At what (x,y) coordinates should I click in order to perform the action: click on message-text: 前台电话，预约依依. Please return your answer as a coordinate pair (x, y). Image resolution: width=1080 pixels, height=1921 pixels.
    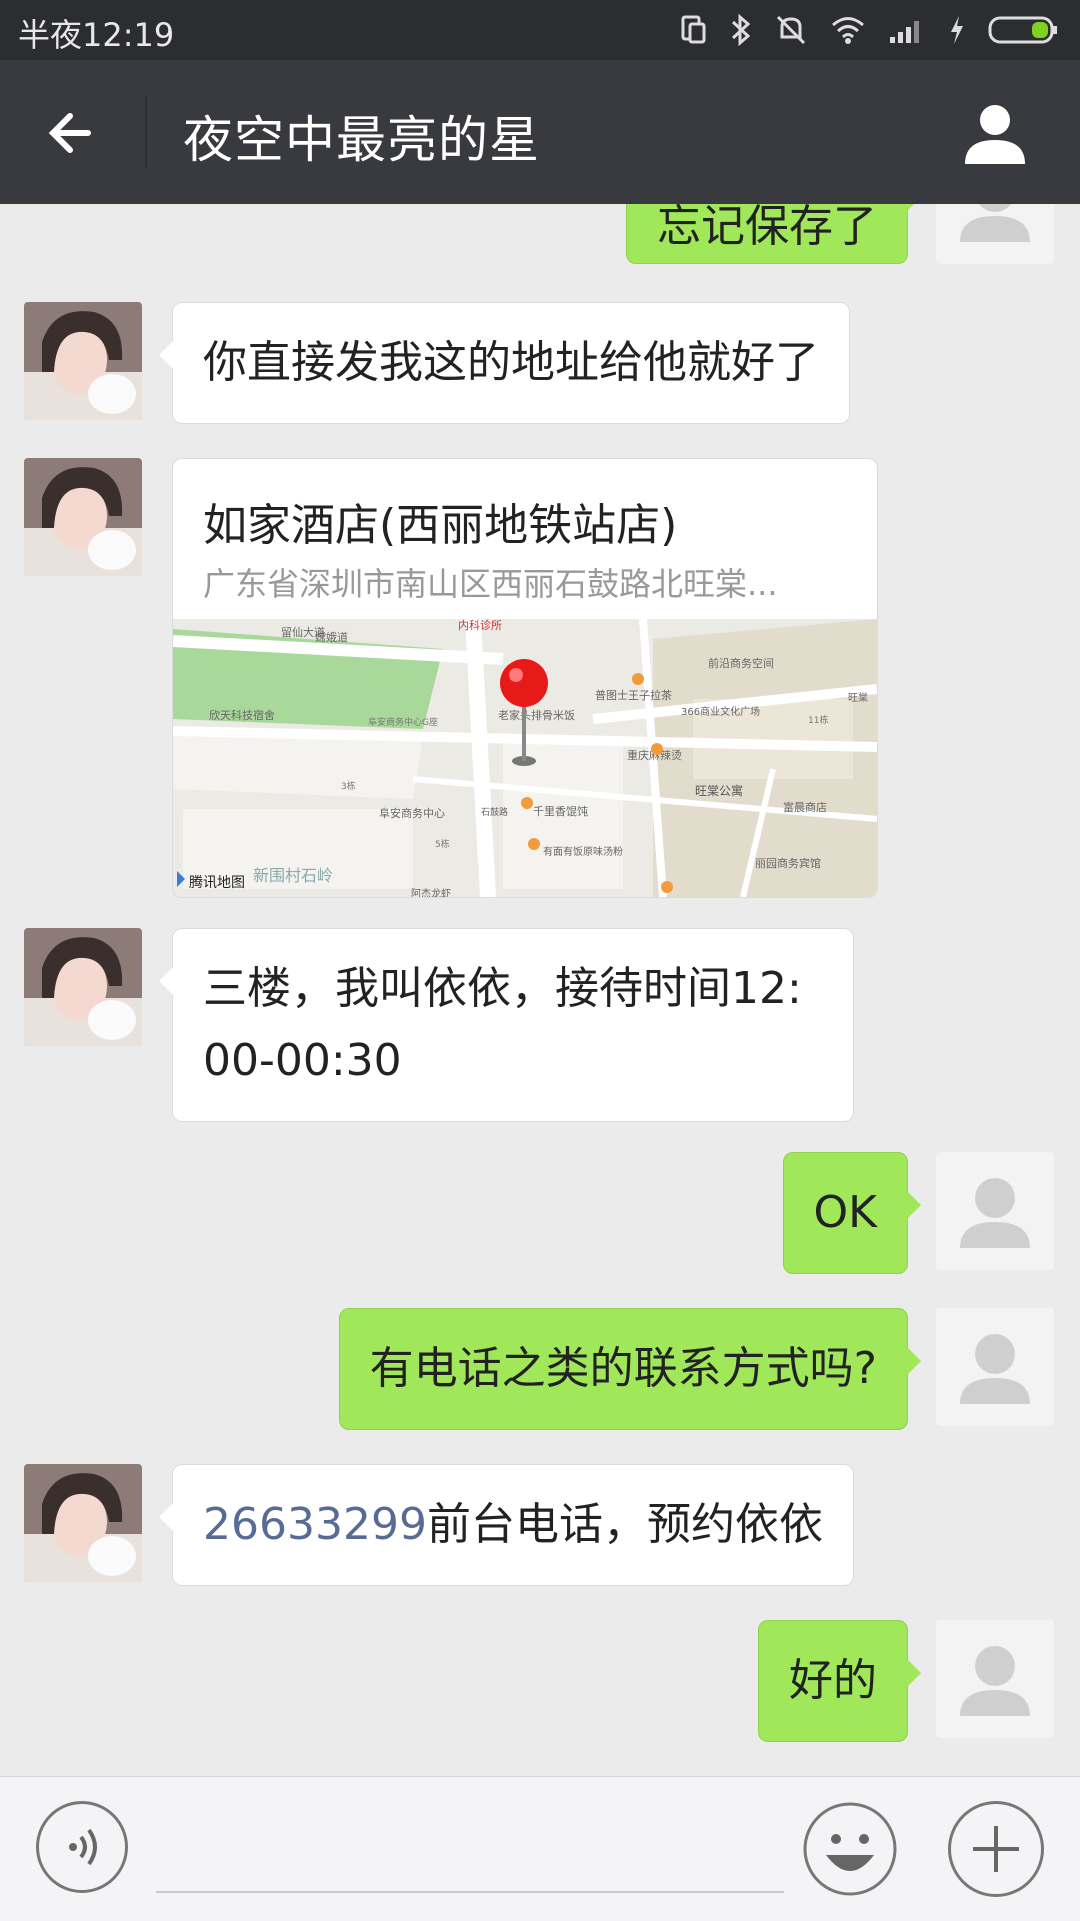
    Looking at the image, I should click on (624, 1524).